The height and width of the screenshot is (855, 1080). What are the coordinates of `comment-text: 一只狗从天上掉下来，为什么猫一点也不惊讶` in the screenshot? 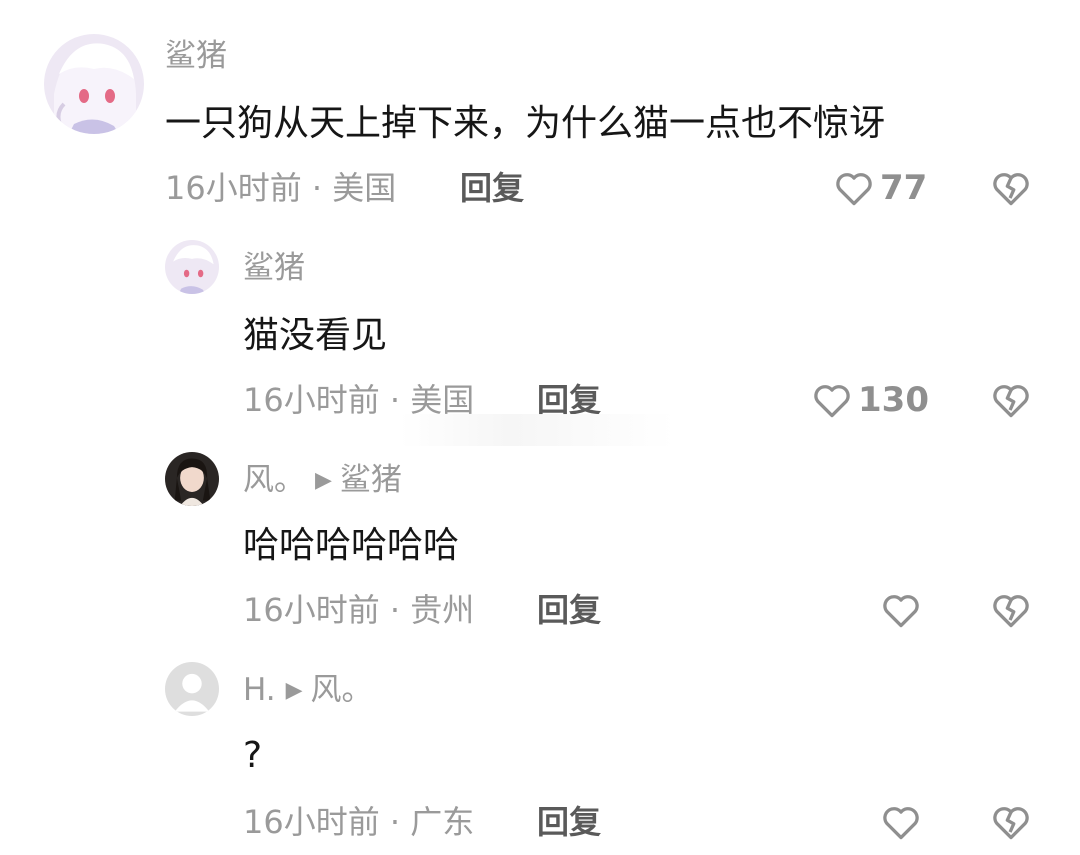 It's located at (525, 123).